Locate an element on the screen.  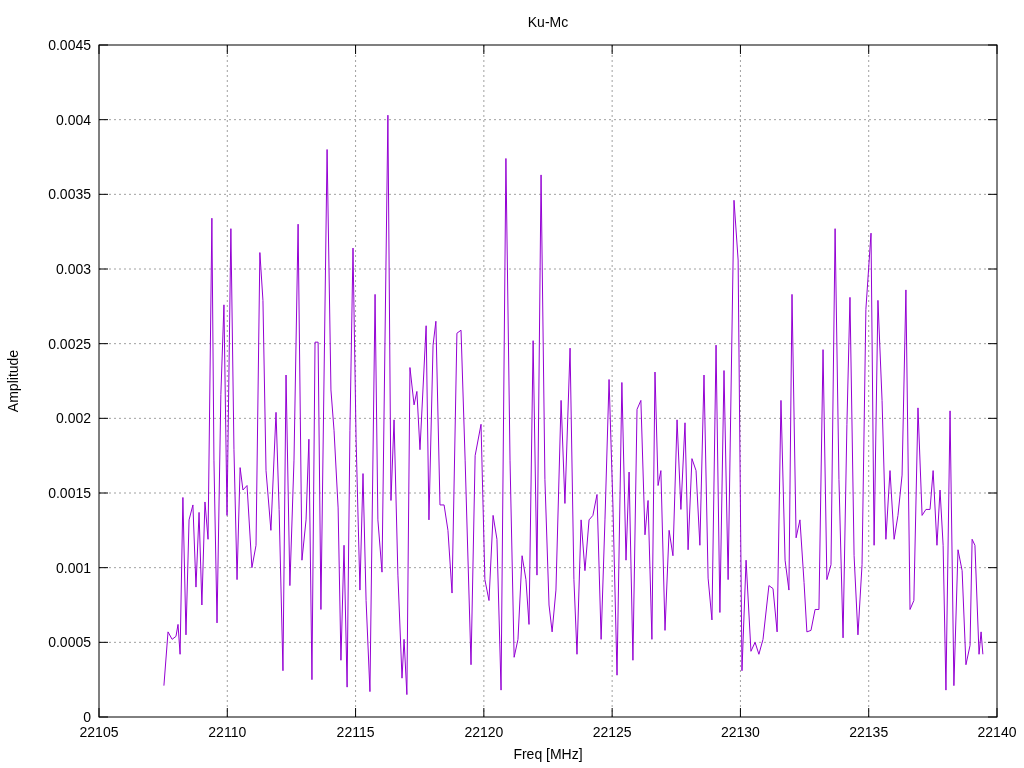
x-tick-label: 22105 is located at coordinates (99, 732).